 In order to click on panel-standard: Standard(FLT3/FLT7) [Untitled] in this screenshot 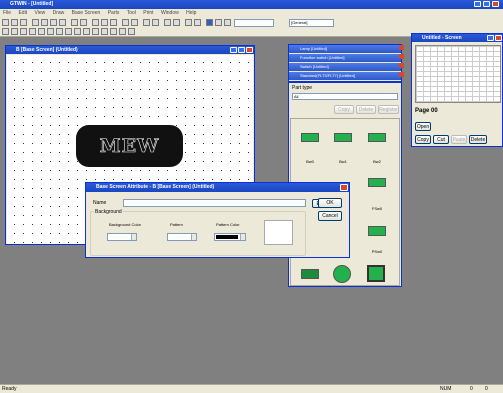, I will do `click(345, 76)`.